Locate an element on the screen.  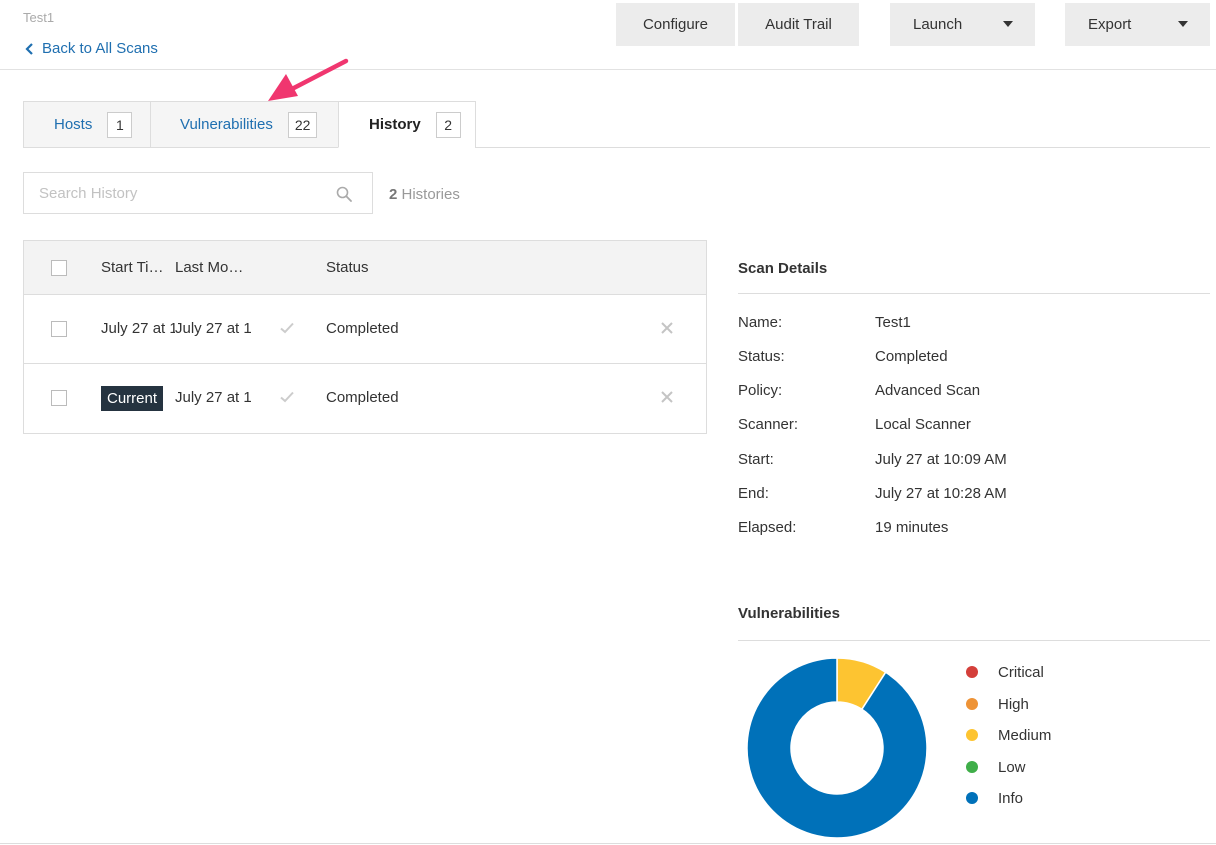
tabs-divider is located at coordinates (842, 147).